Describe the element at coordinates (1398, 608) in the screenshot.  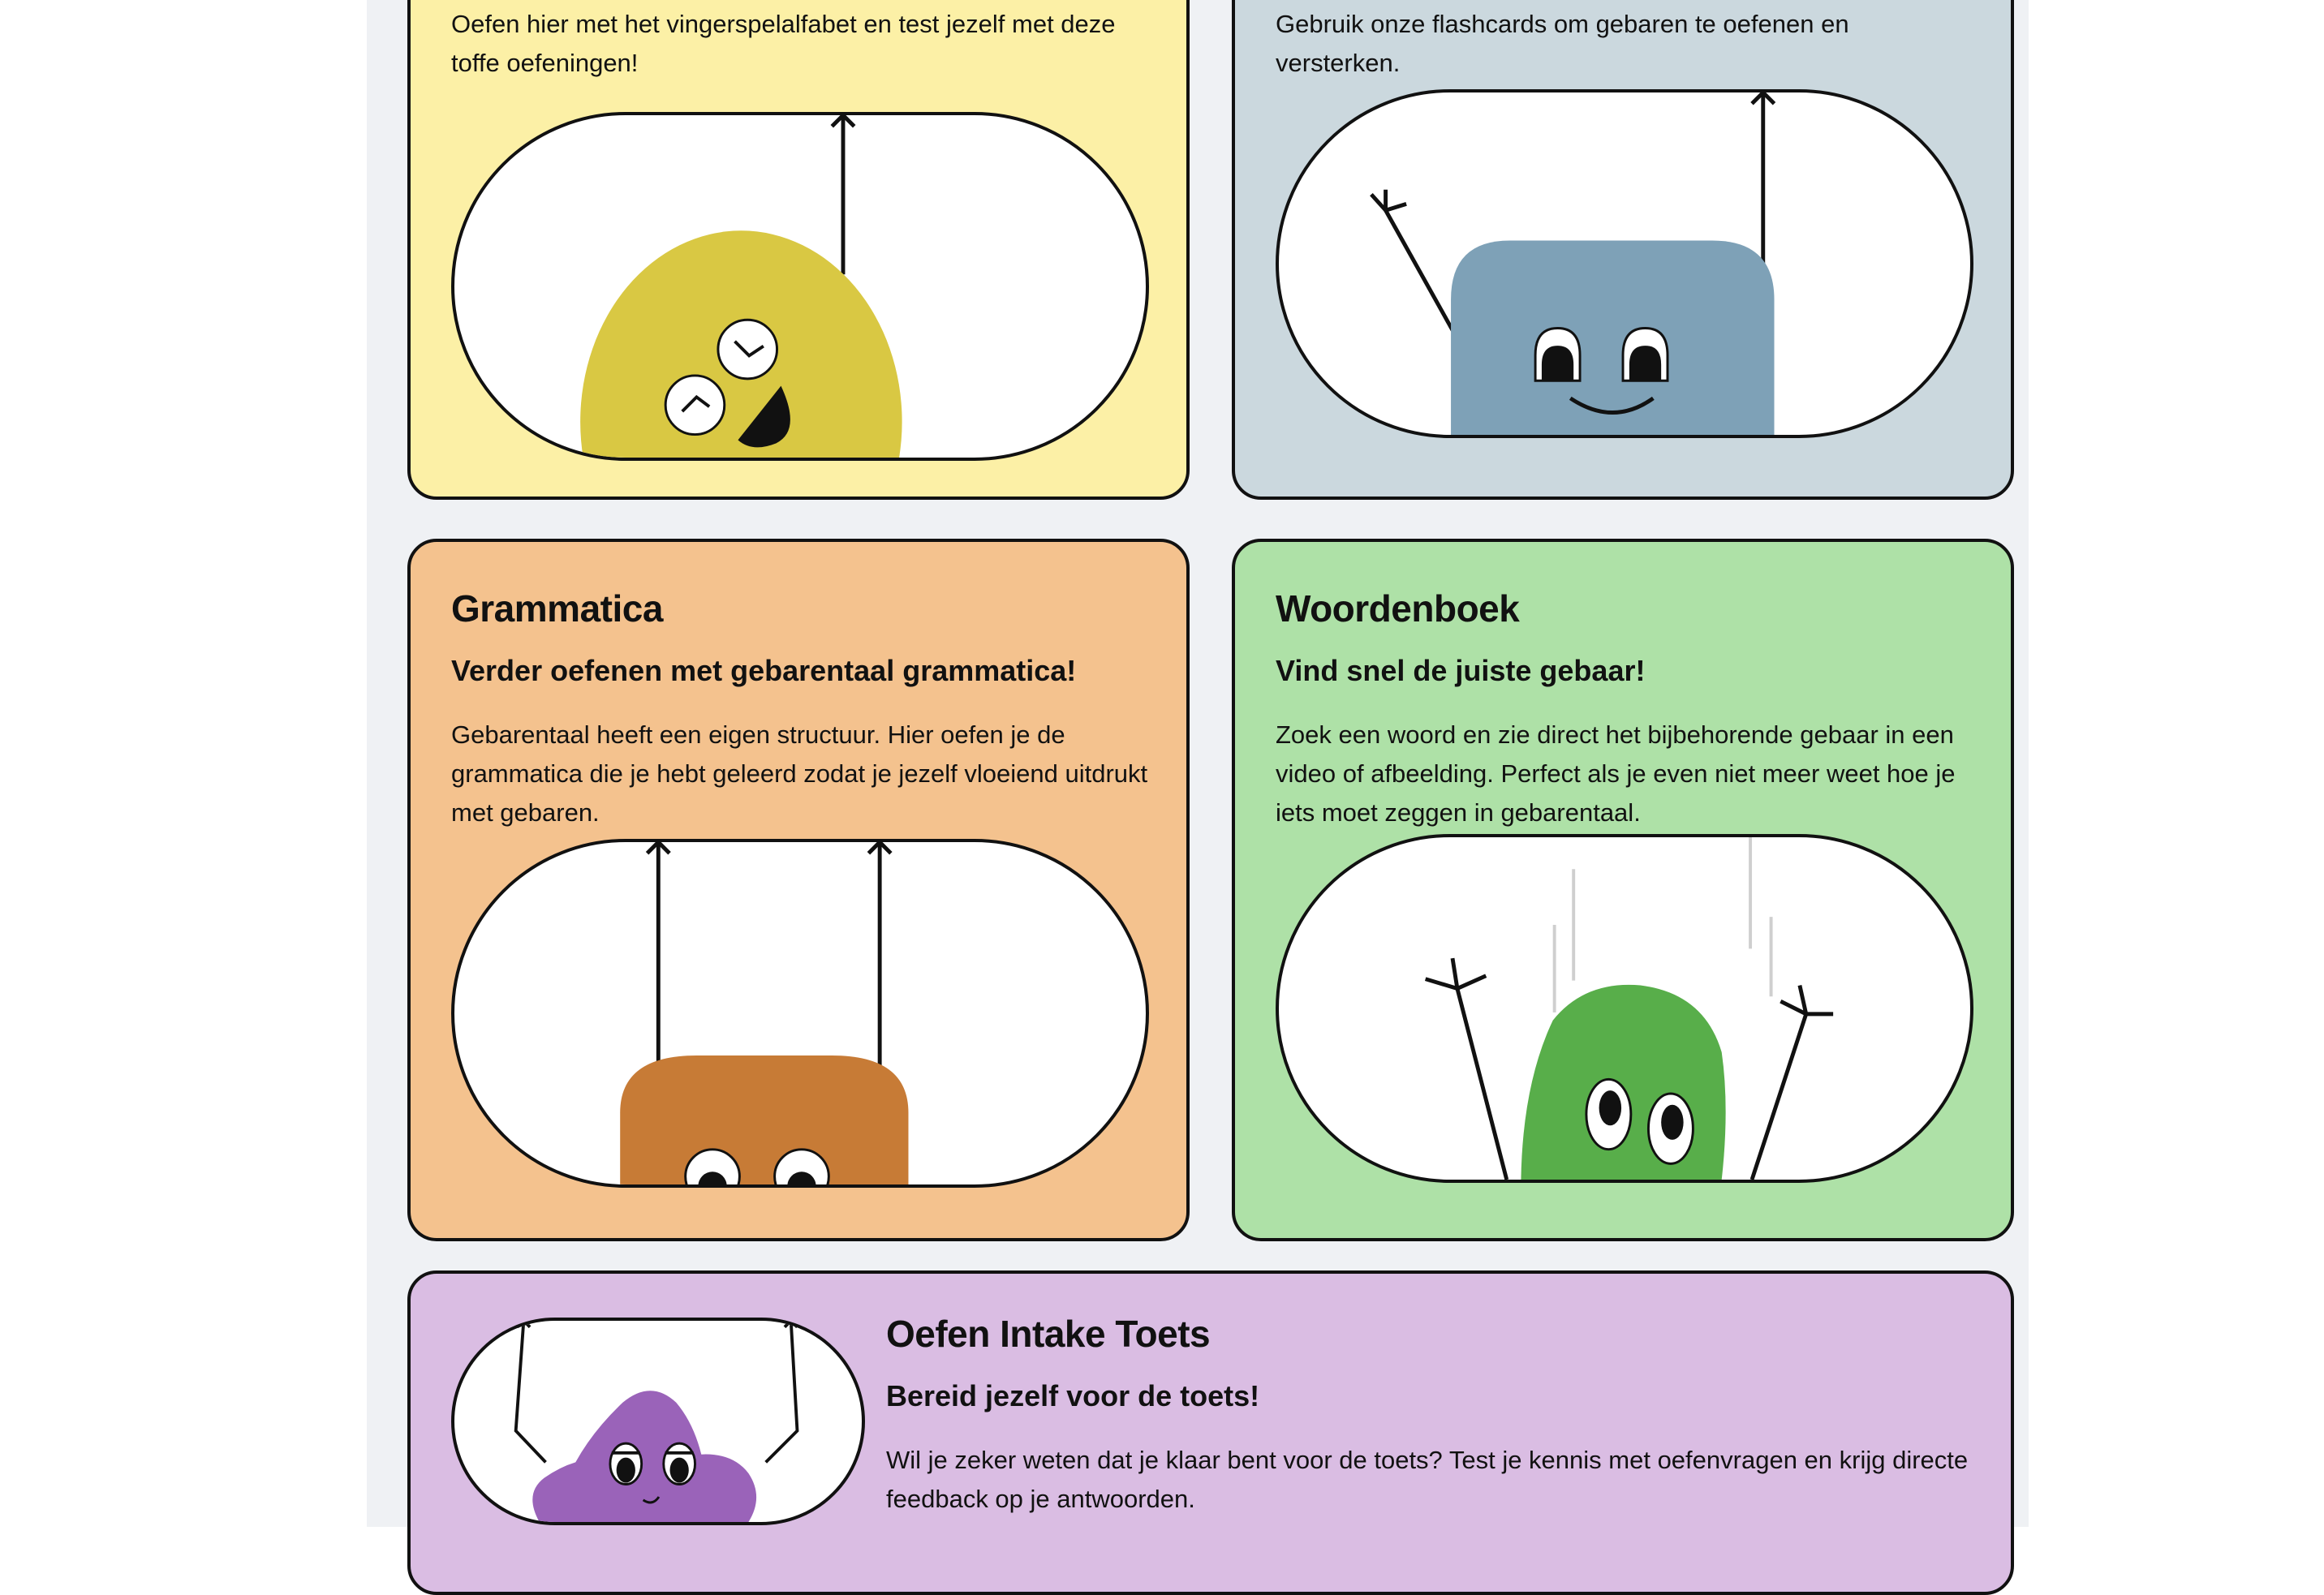
I see `dictionary-title: Woordenboek` at that location.